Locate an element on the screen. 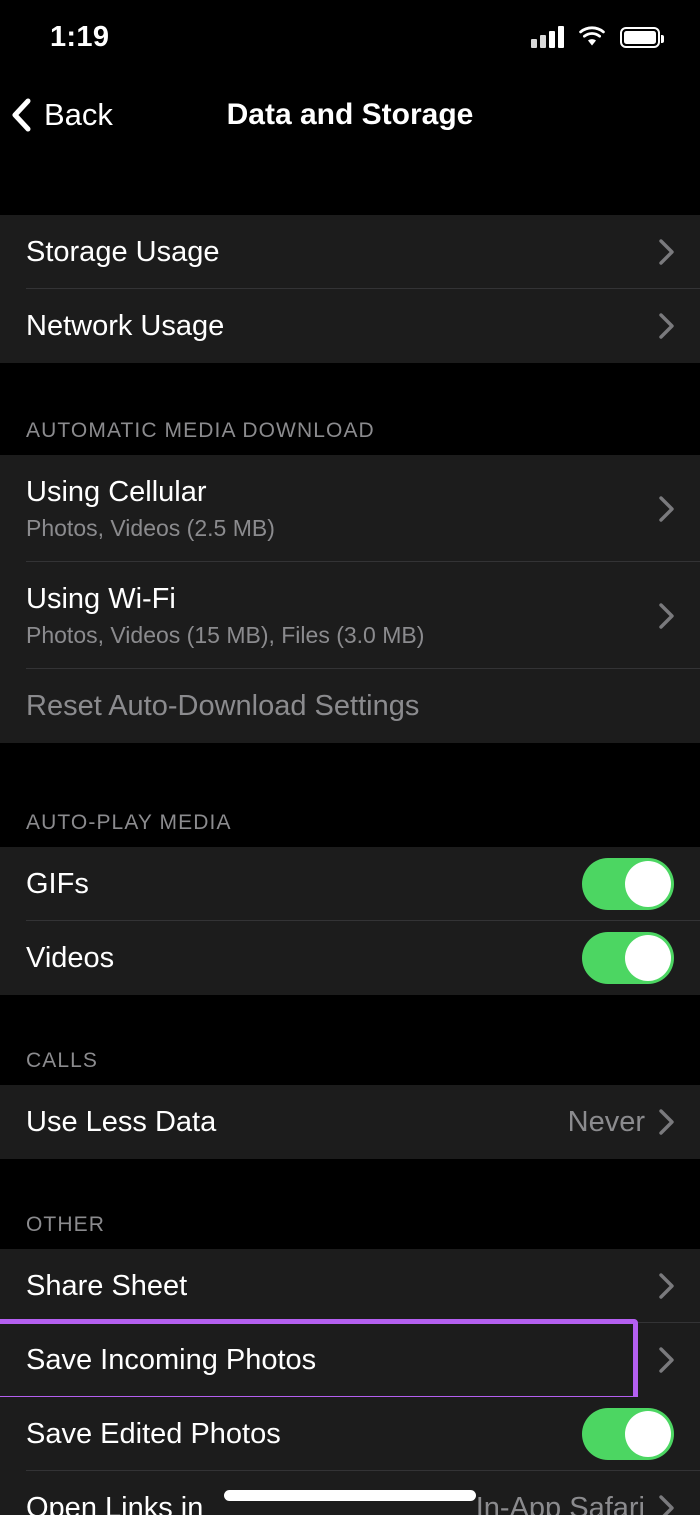 Image resolution: width=700 pixels, height=1515 pixels. toggle-save-edited-photos is located at coordinates (628, 1434).